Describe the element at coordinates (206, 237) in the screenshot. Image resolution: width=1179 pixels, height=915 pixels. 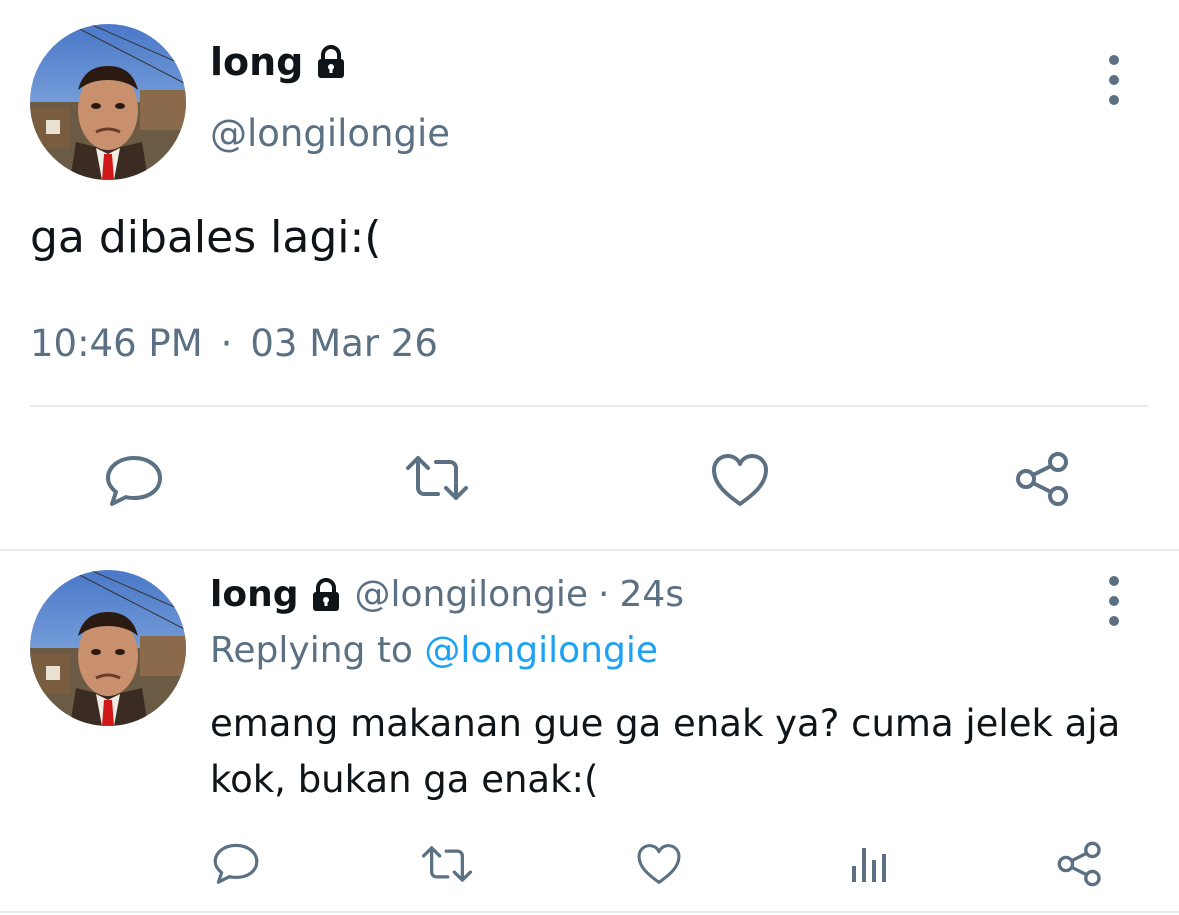
I see `tweet-text: ga dibales lagi:(` at that location.